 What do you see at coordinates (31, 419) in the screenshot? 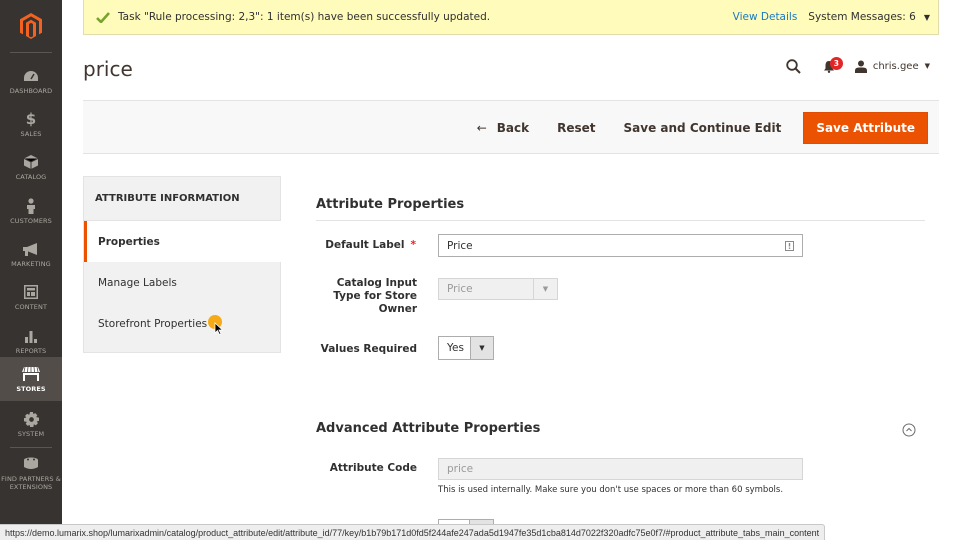
I see `gear-icon` at bounding box center [31, 419].